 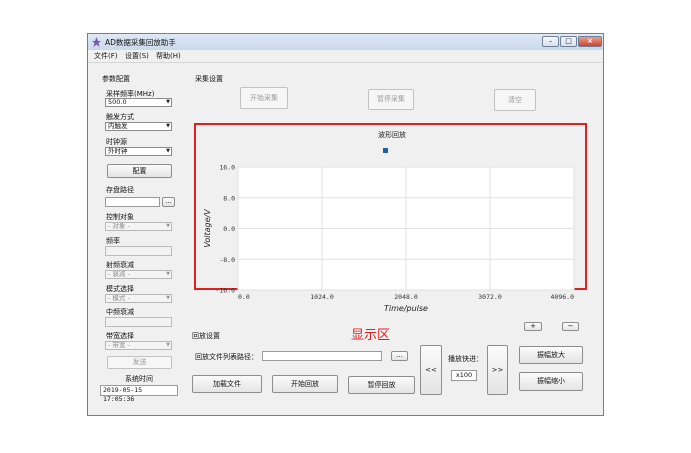 I want to click on menu-help: 帮助(H), so click(x=168, y=56).